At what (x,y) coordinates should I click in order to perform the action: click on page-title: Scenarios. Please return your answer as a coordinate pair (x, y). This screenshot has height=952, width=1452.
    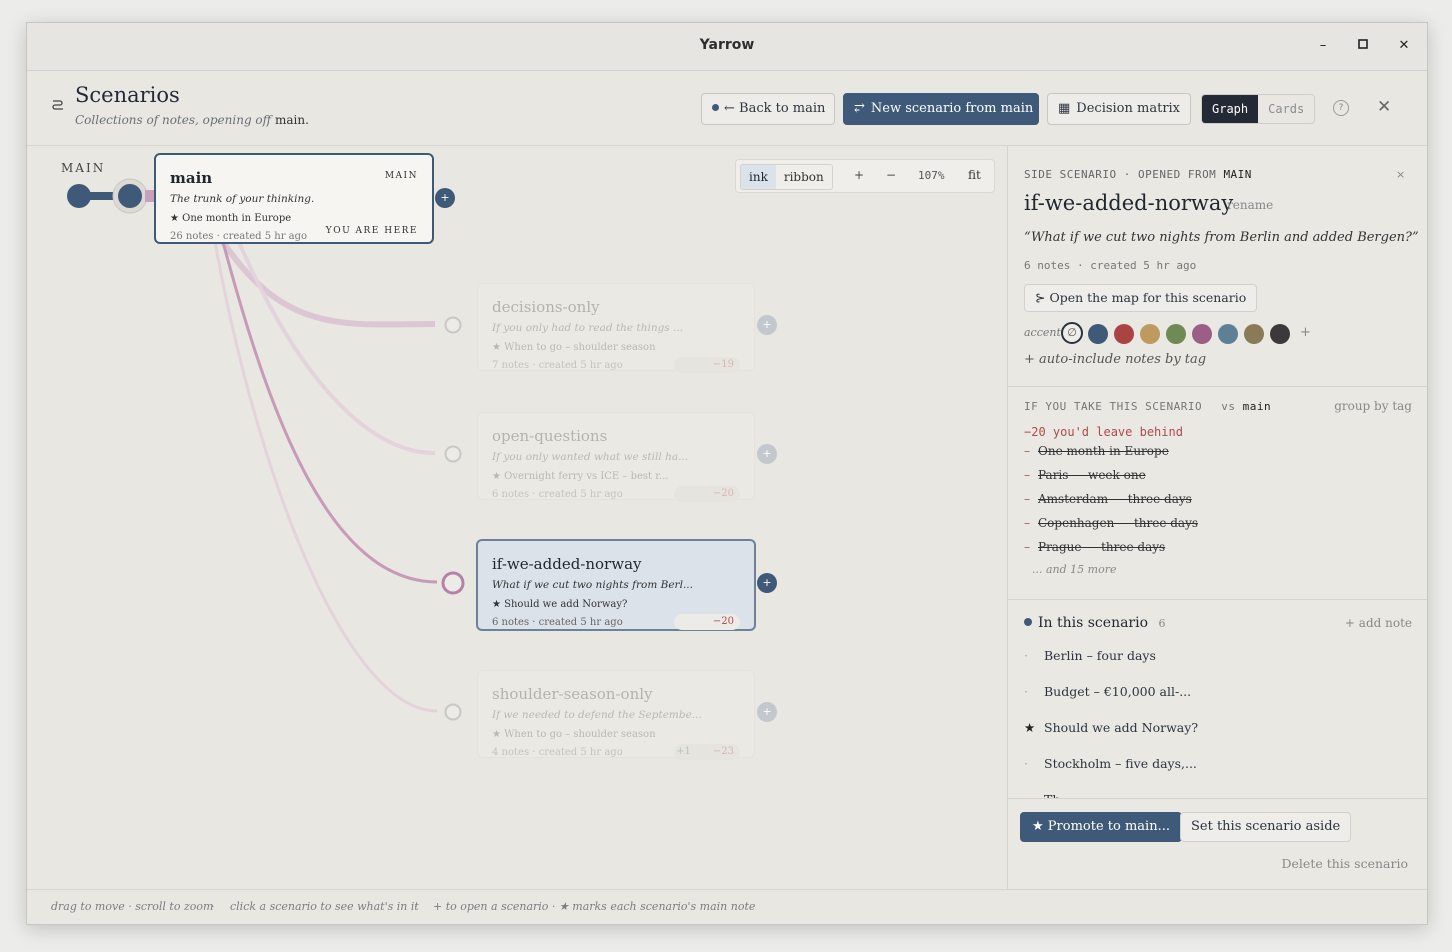
    Looking at the image, I should click on (127, 95).